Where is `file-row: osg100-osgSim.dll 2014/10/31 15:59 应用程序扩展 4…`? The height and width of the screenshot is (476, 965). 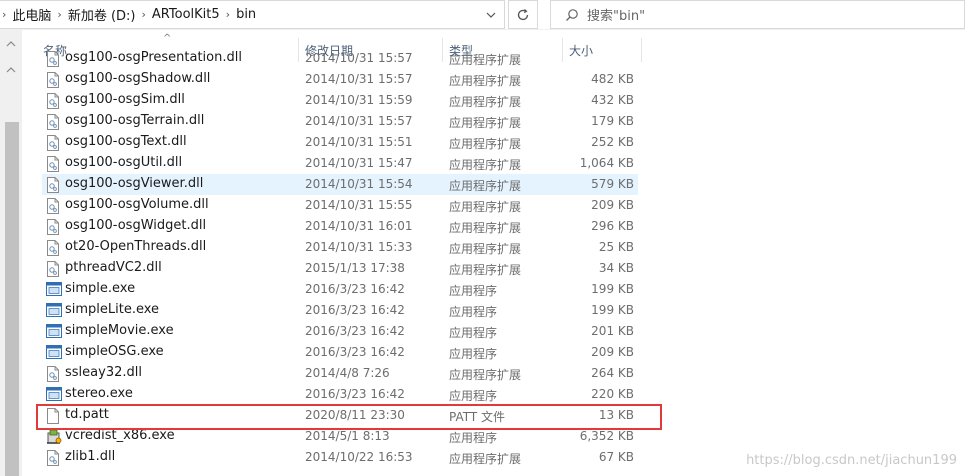 file-row: osg100-osgSim.dll 2014/10/31 15:59 应用程序扩展 4… is located at coordinates (340, 100).